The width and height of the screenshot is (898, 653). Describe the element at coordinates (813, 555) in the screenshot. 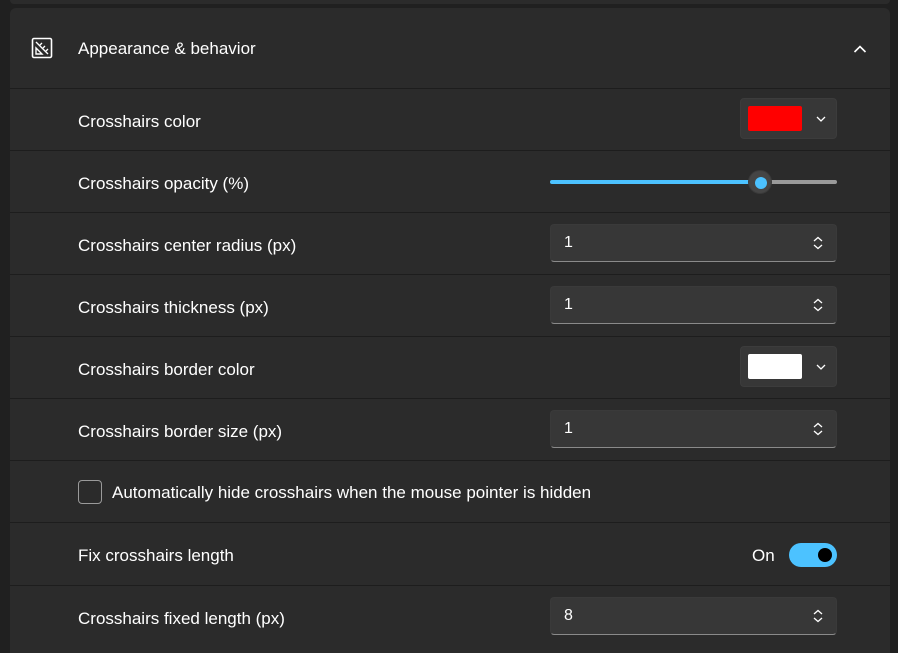

I see `fix-length-toggle` at that location.